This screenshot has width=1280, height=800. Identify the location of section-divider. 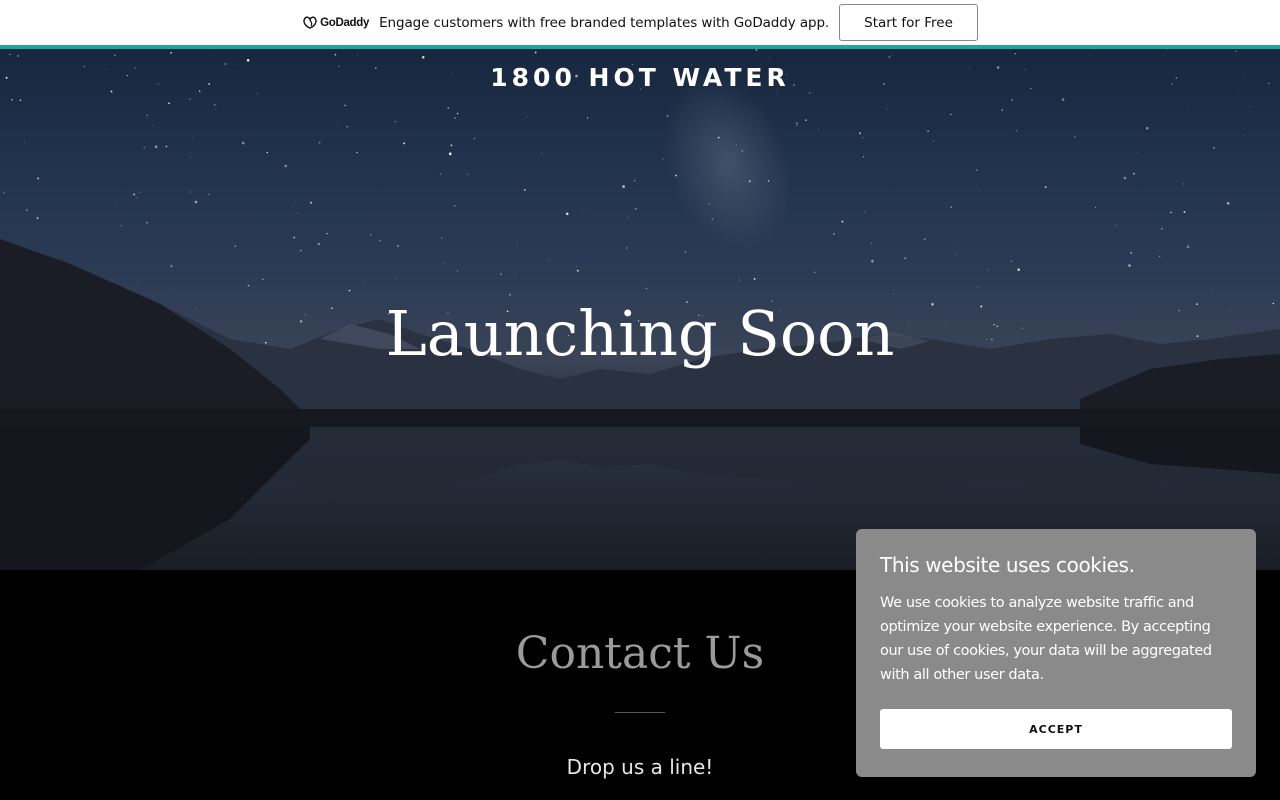
(640, 712).